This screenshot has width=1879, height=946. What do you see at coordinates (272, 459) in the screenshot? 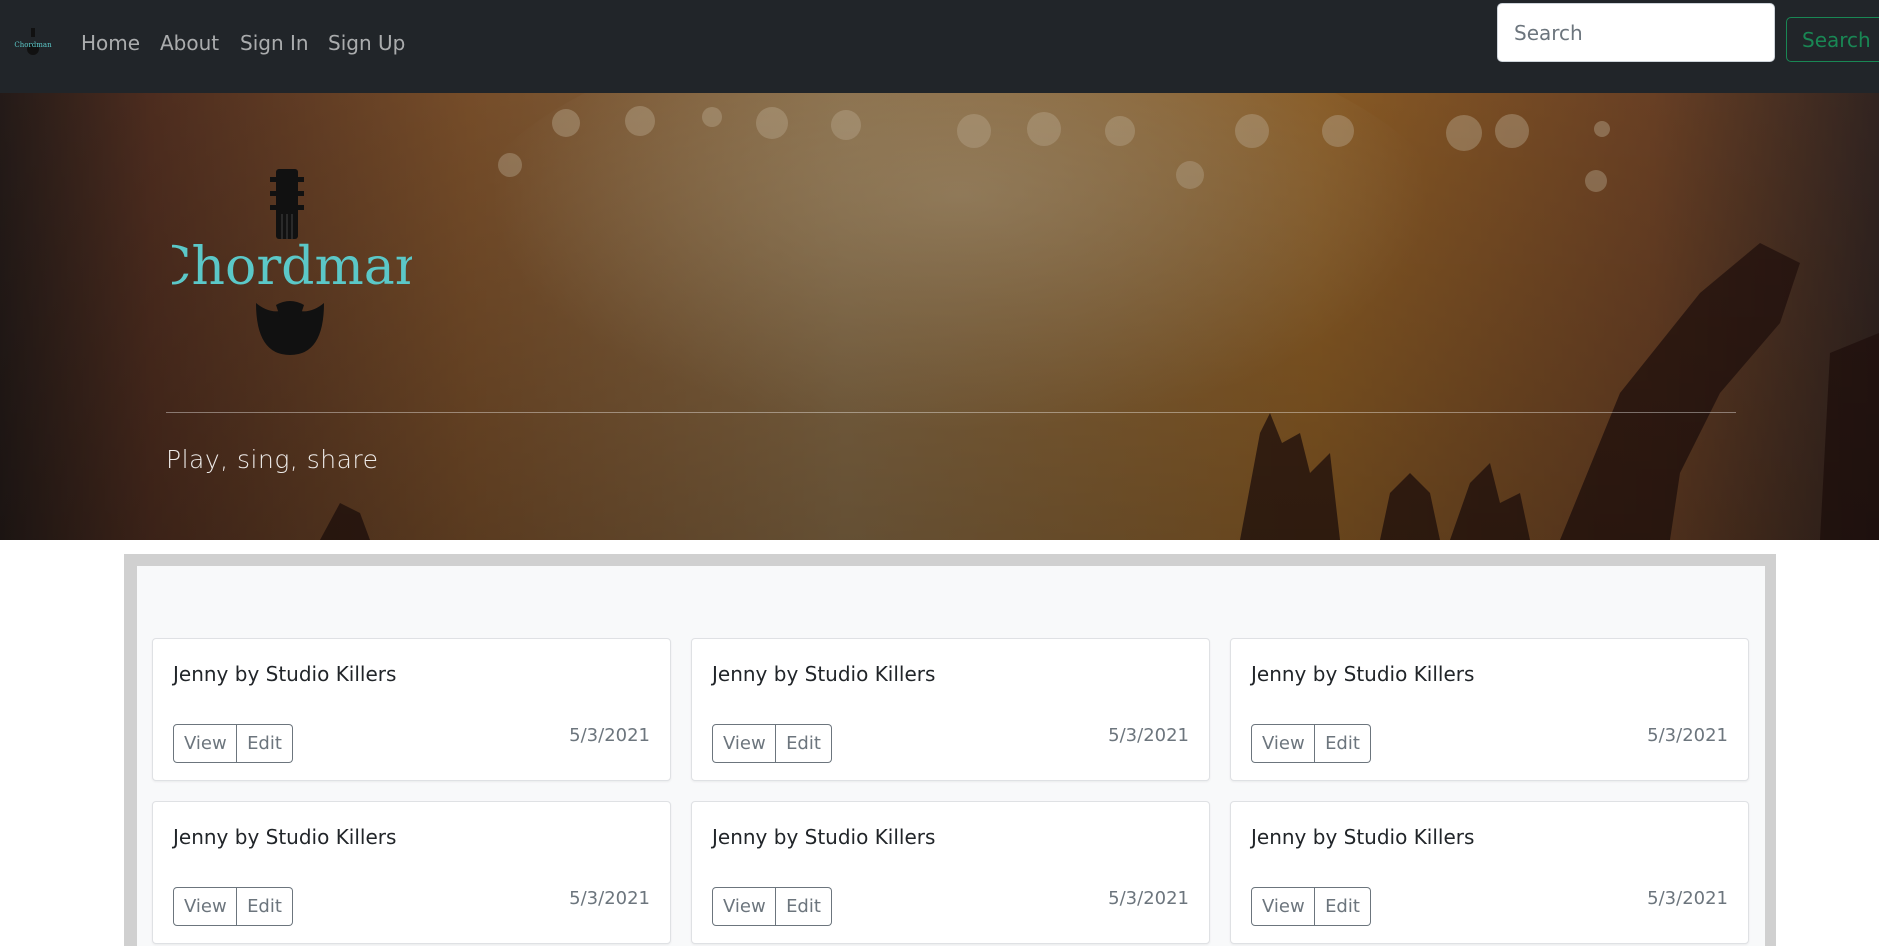
I see `hero-tagline: Play, sing, share` at bounding box center [272, 459].